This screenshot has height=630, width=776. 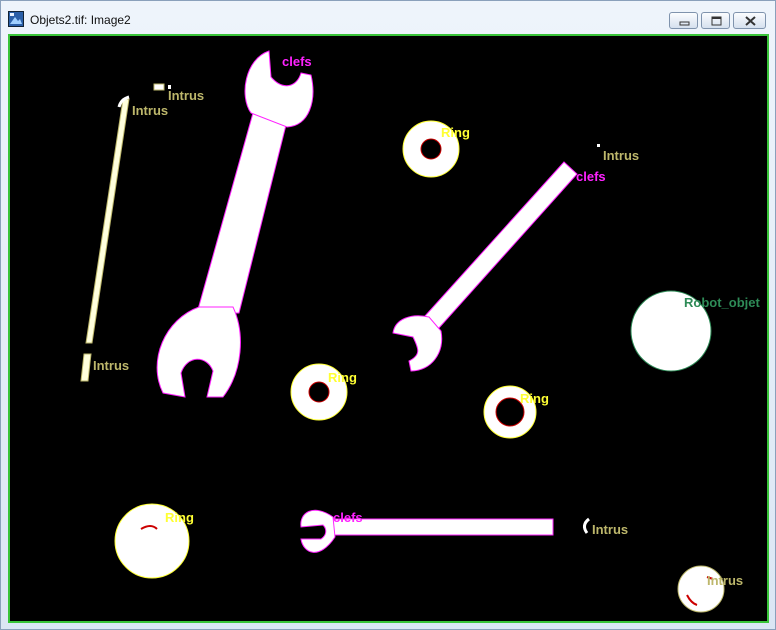 I want to click on label-clefs-1: clefs, so click(x=297, y=61).